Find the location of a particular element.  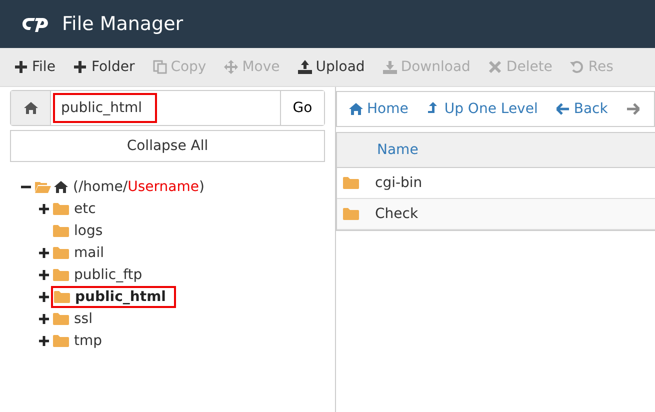

nav-button: Back is located at coordinates (582, 109).